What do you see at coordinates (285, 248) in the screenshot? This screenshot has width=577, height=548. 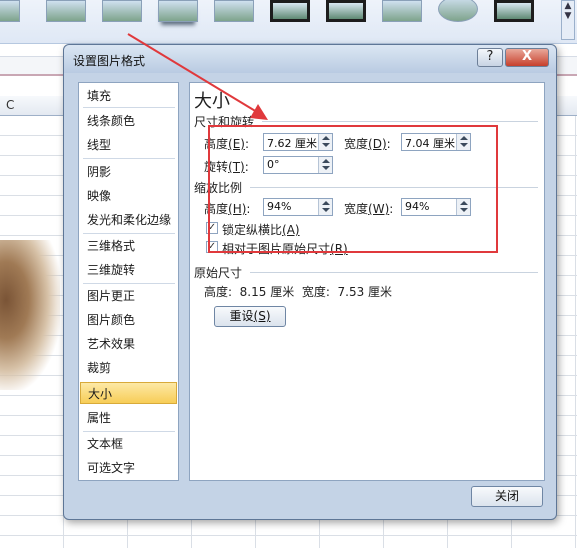 I see `relative-original-size-label: 相对于图片原始尺寸(R)` at bounding box center [285, 248].